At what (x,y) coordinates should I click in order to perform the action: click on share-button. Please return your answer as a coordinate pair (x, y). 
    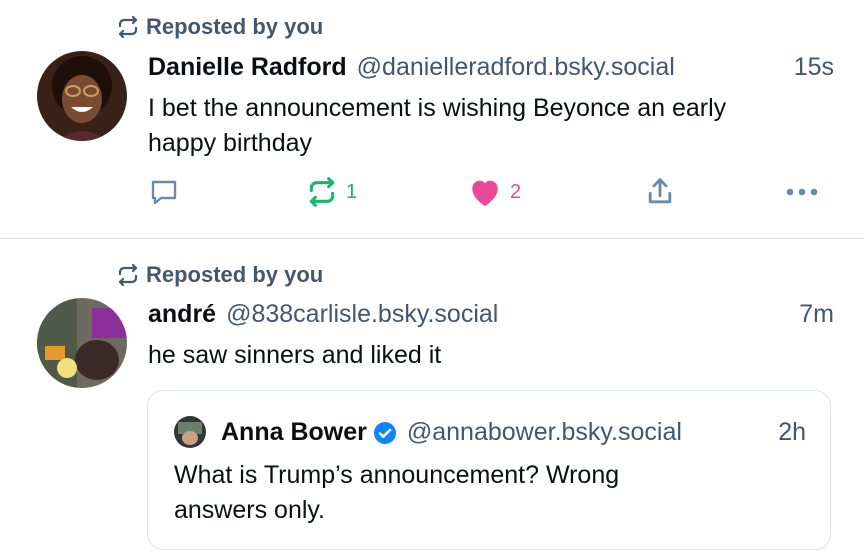
    Looking at the image, I should click on (660, 192).